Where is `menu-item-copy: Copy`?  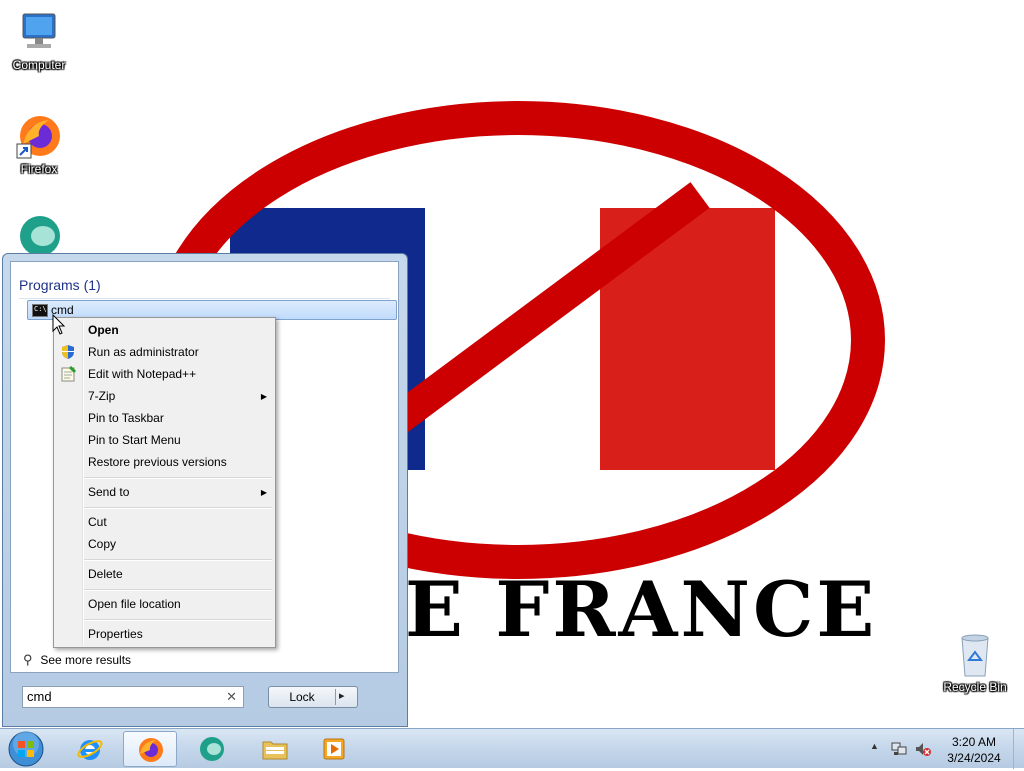
menu-item-copy: Copy is located at coordinates (102, 544).